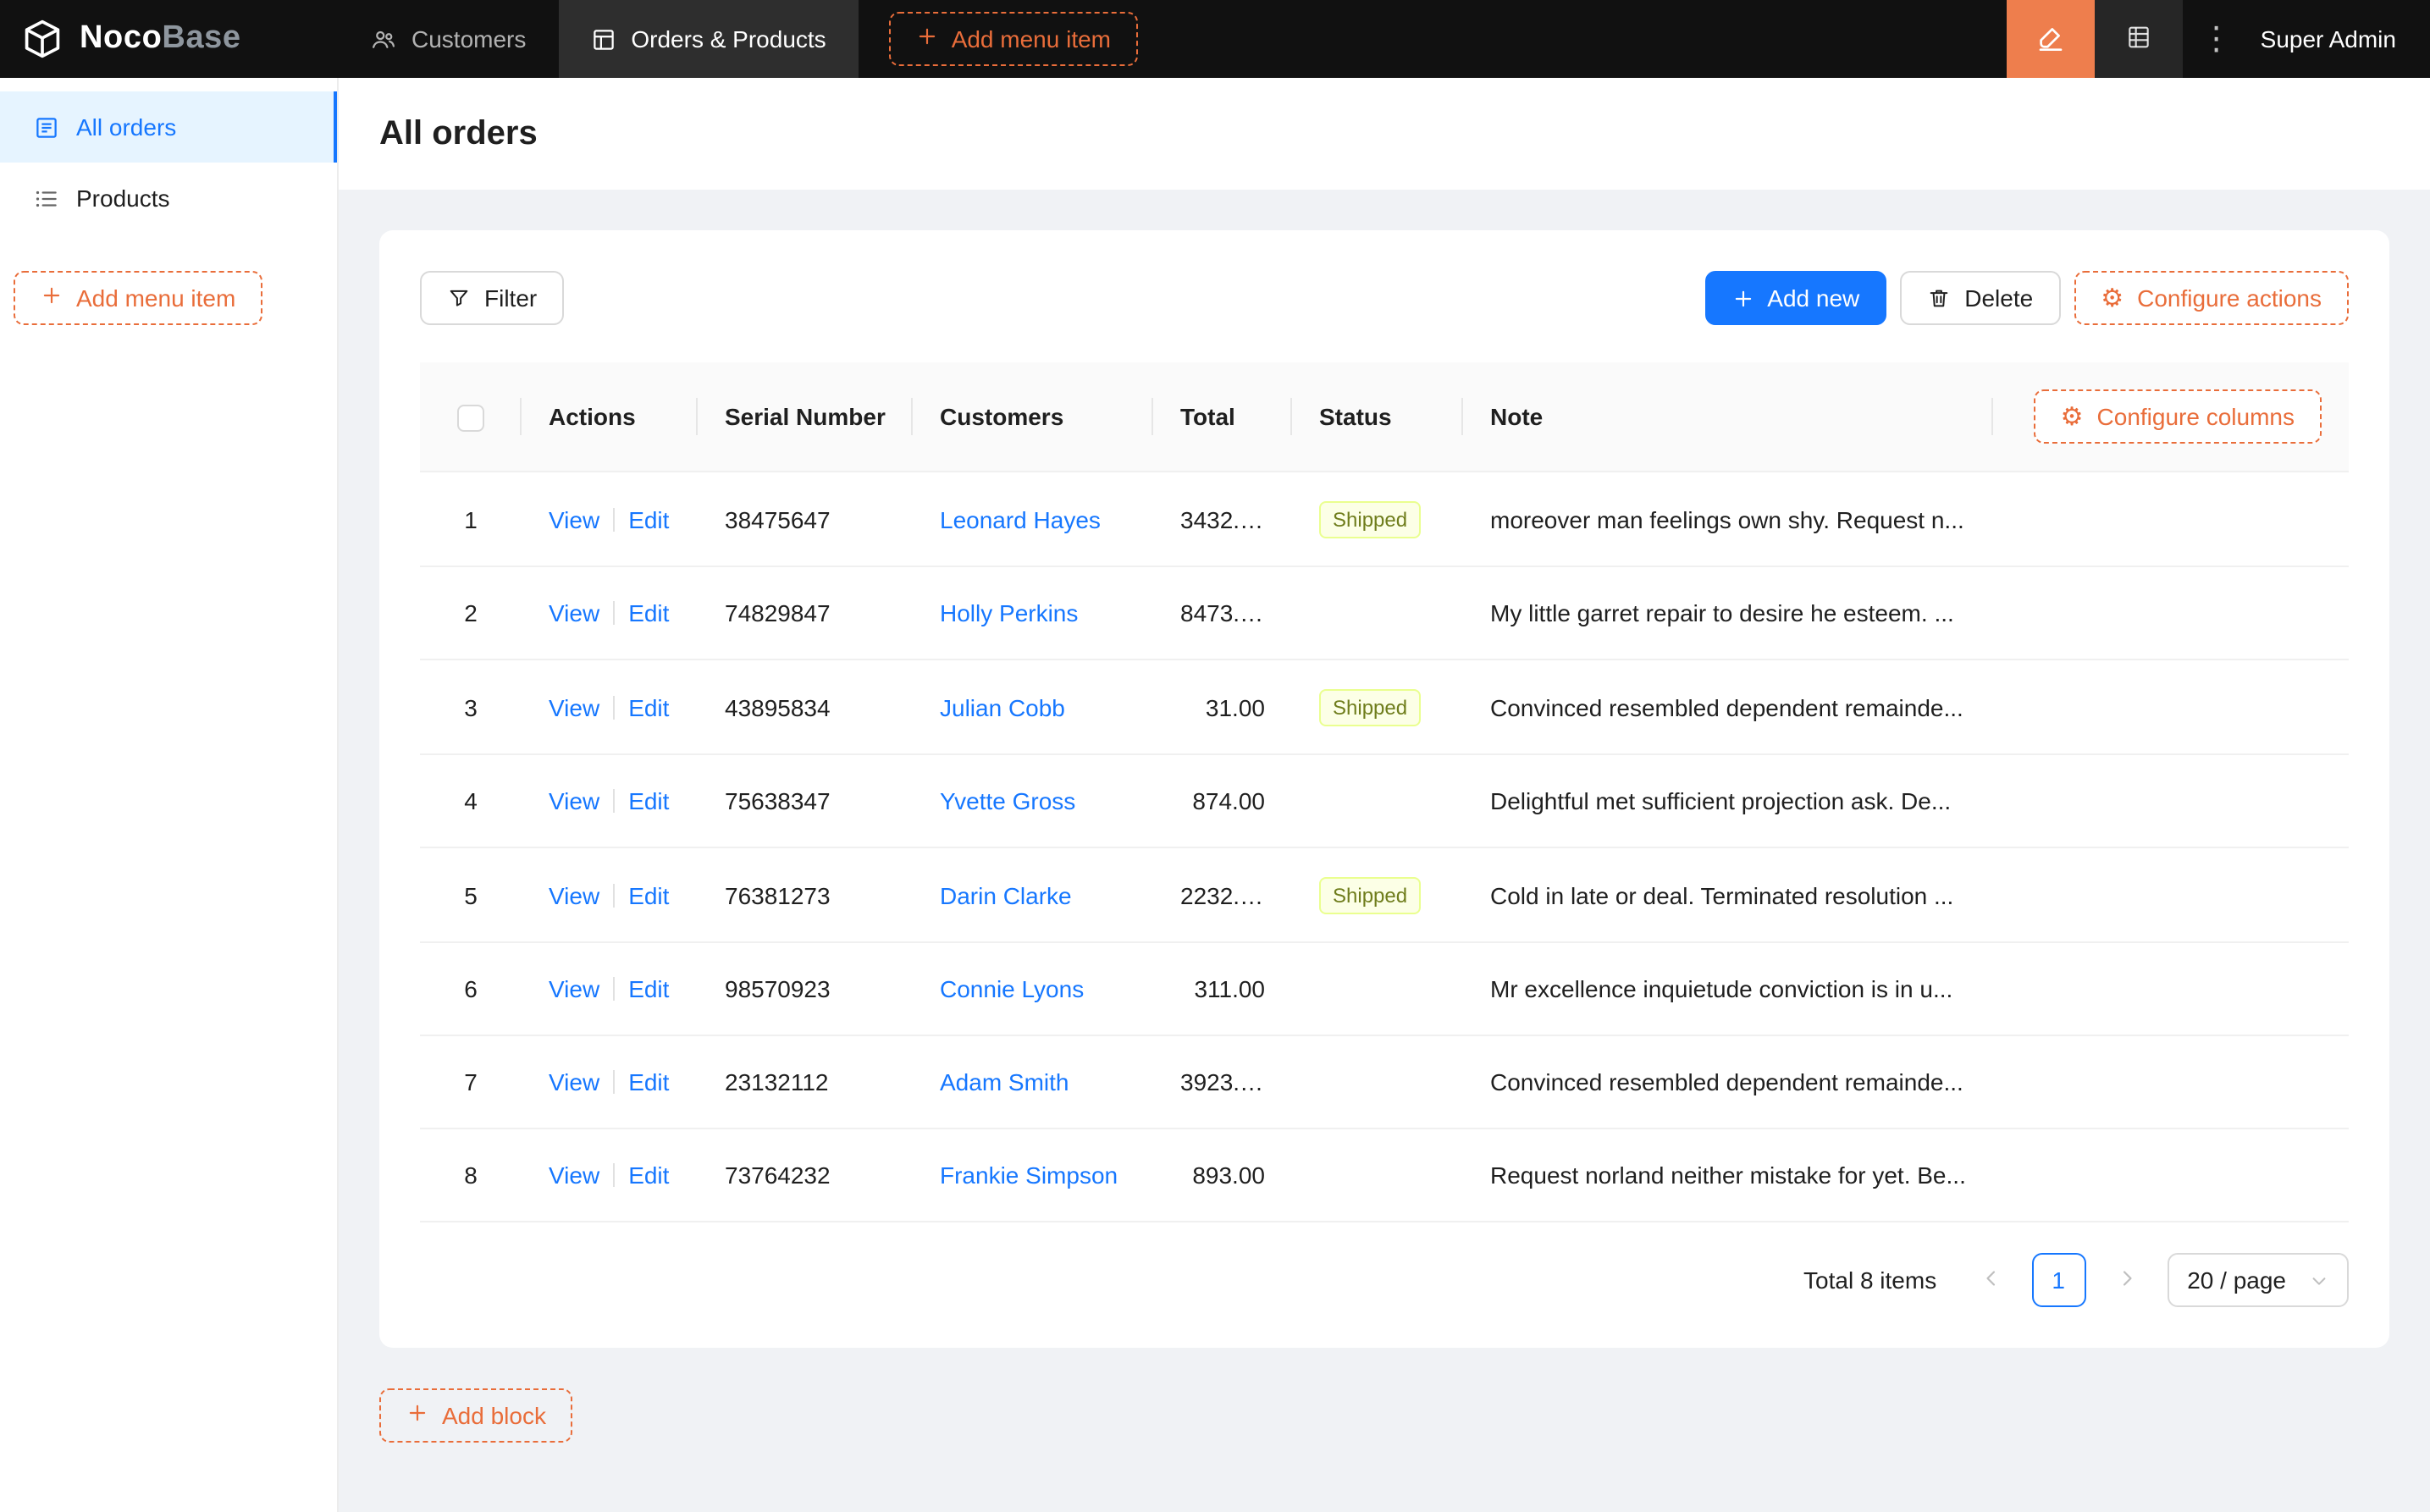  Describe the element at coordinates (927, 38) in the screenshot. I see `plus-icon` at that location.